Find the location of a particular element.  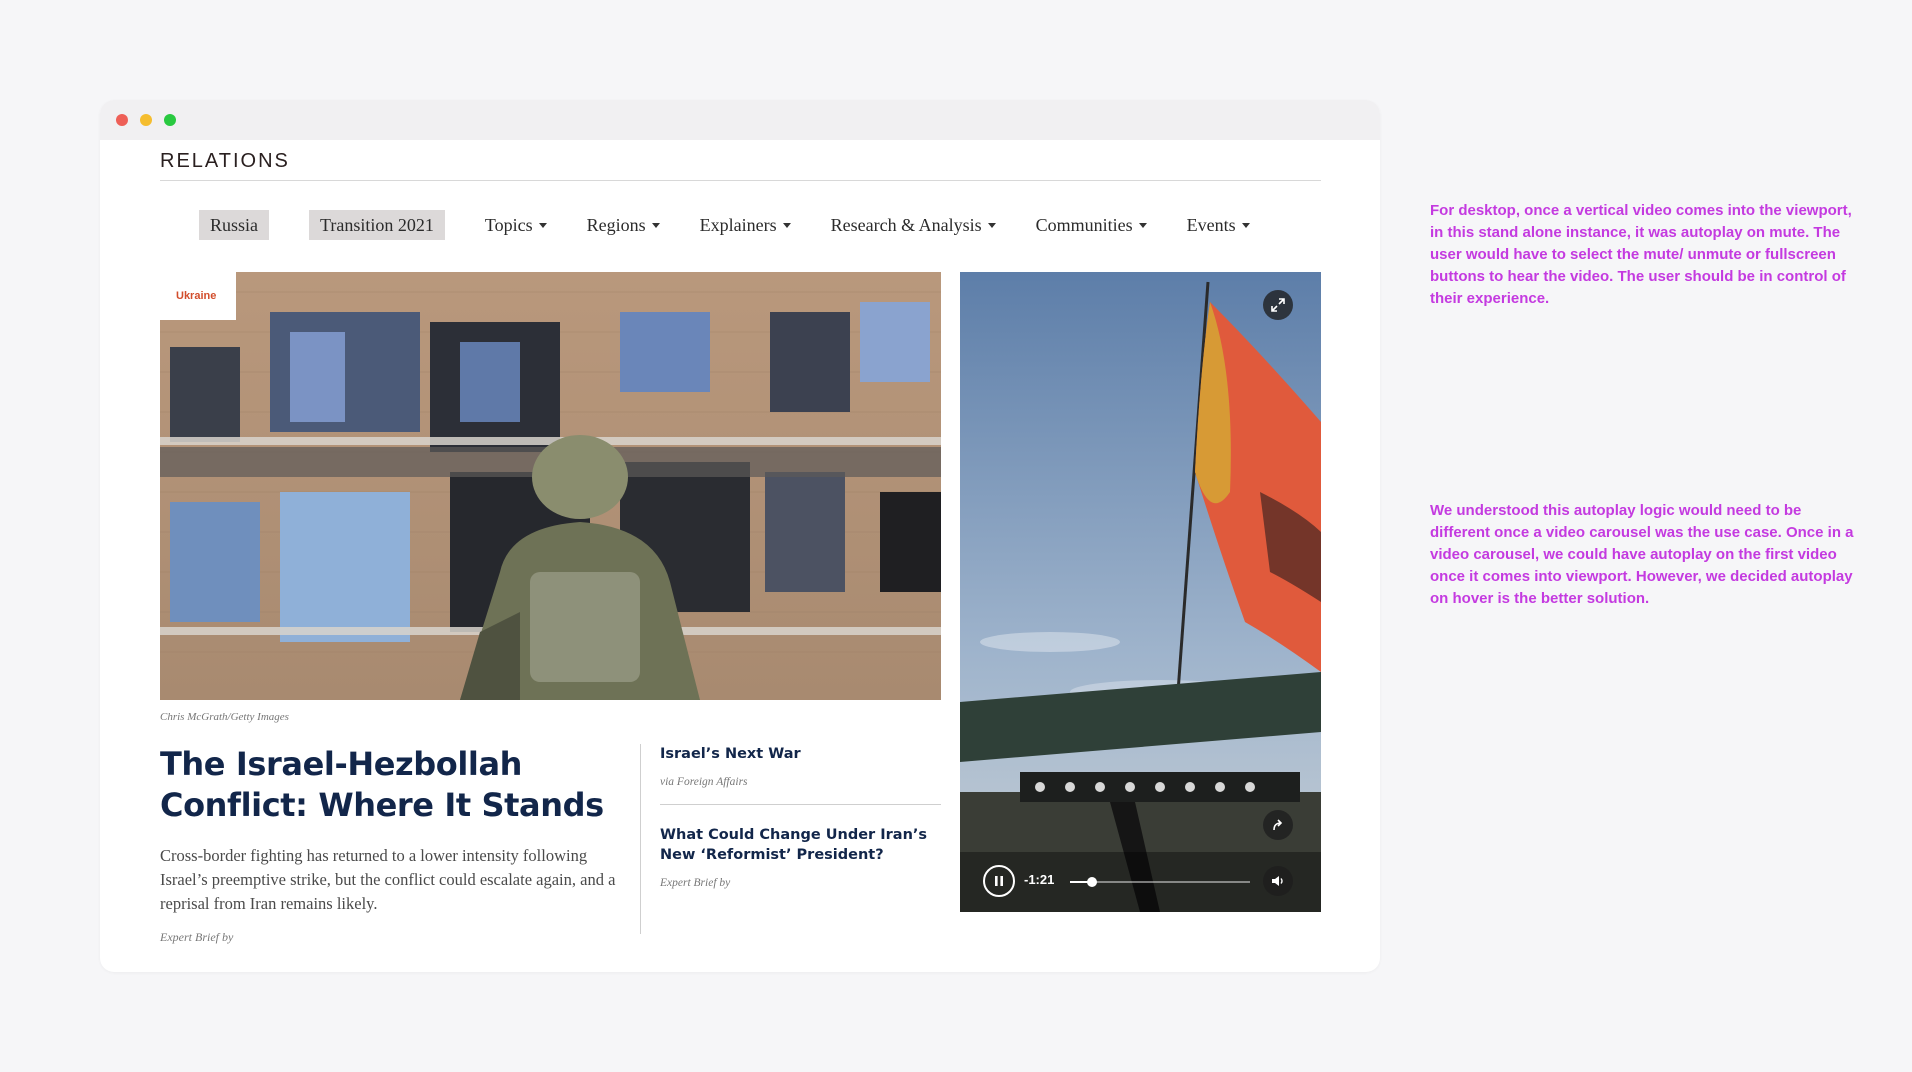

nav-menu-label: Explainers is located at coordinates (738, 224).